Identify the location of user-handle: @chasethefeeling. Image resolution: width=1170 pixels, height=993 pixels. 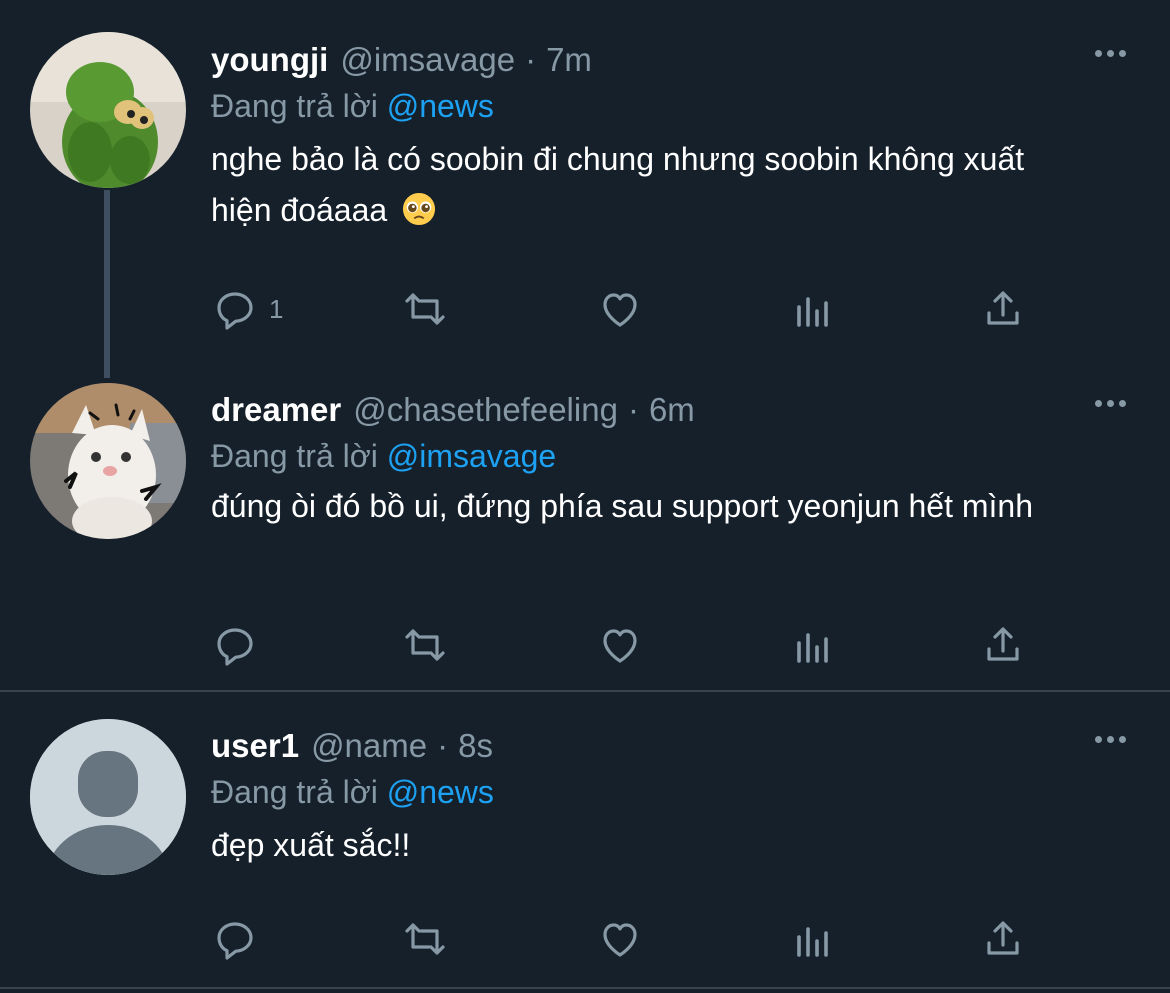
(485, 410).